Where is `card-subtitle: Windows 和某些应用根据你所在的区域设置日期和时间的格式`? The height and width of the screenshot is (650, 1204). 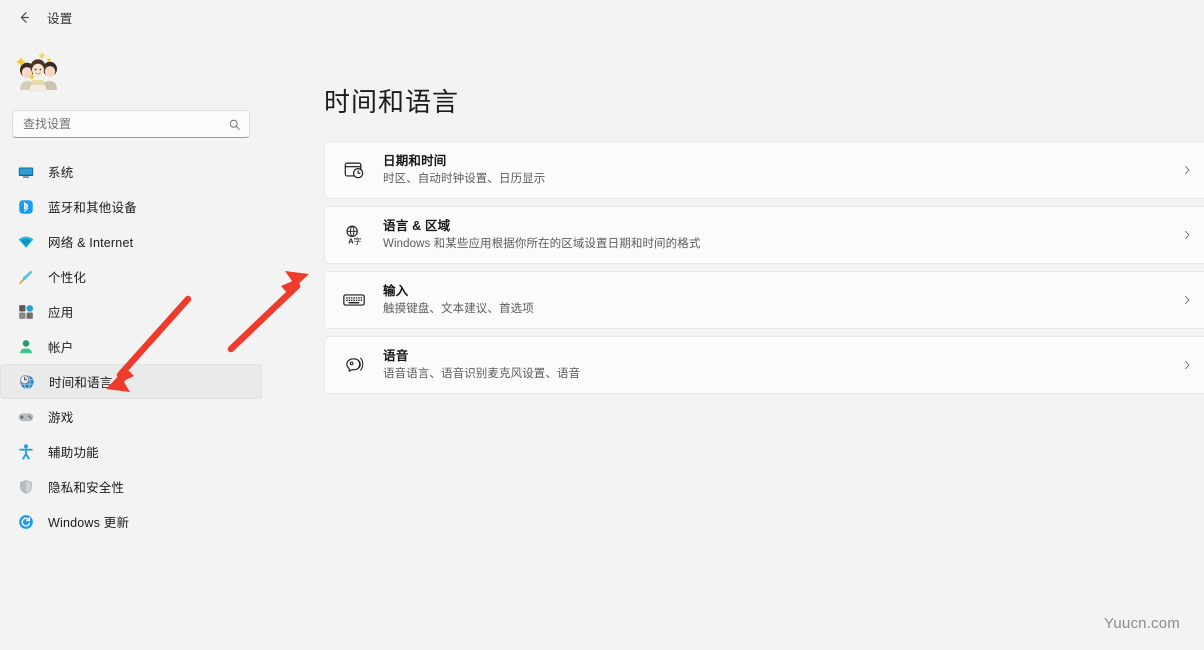
card-subtitle: Windows 和某些应用根据你所在的区域设置日期和时间的格式 is located at coordinates (542, 244).